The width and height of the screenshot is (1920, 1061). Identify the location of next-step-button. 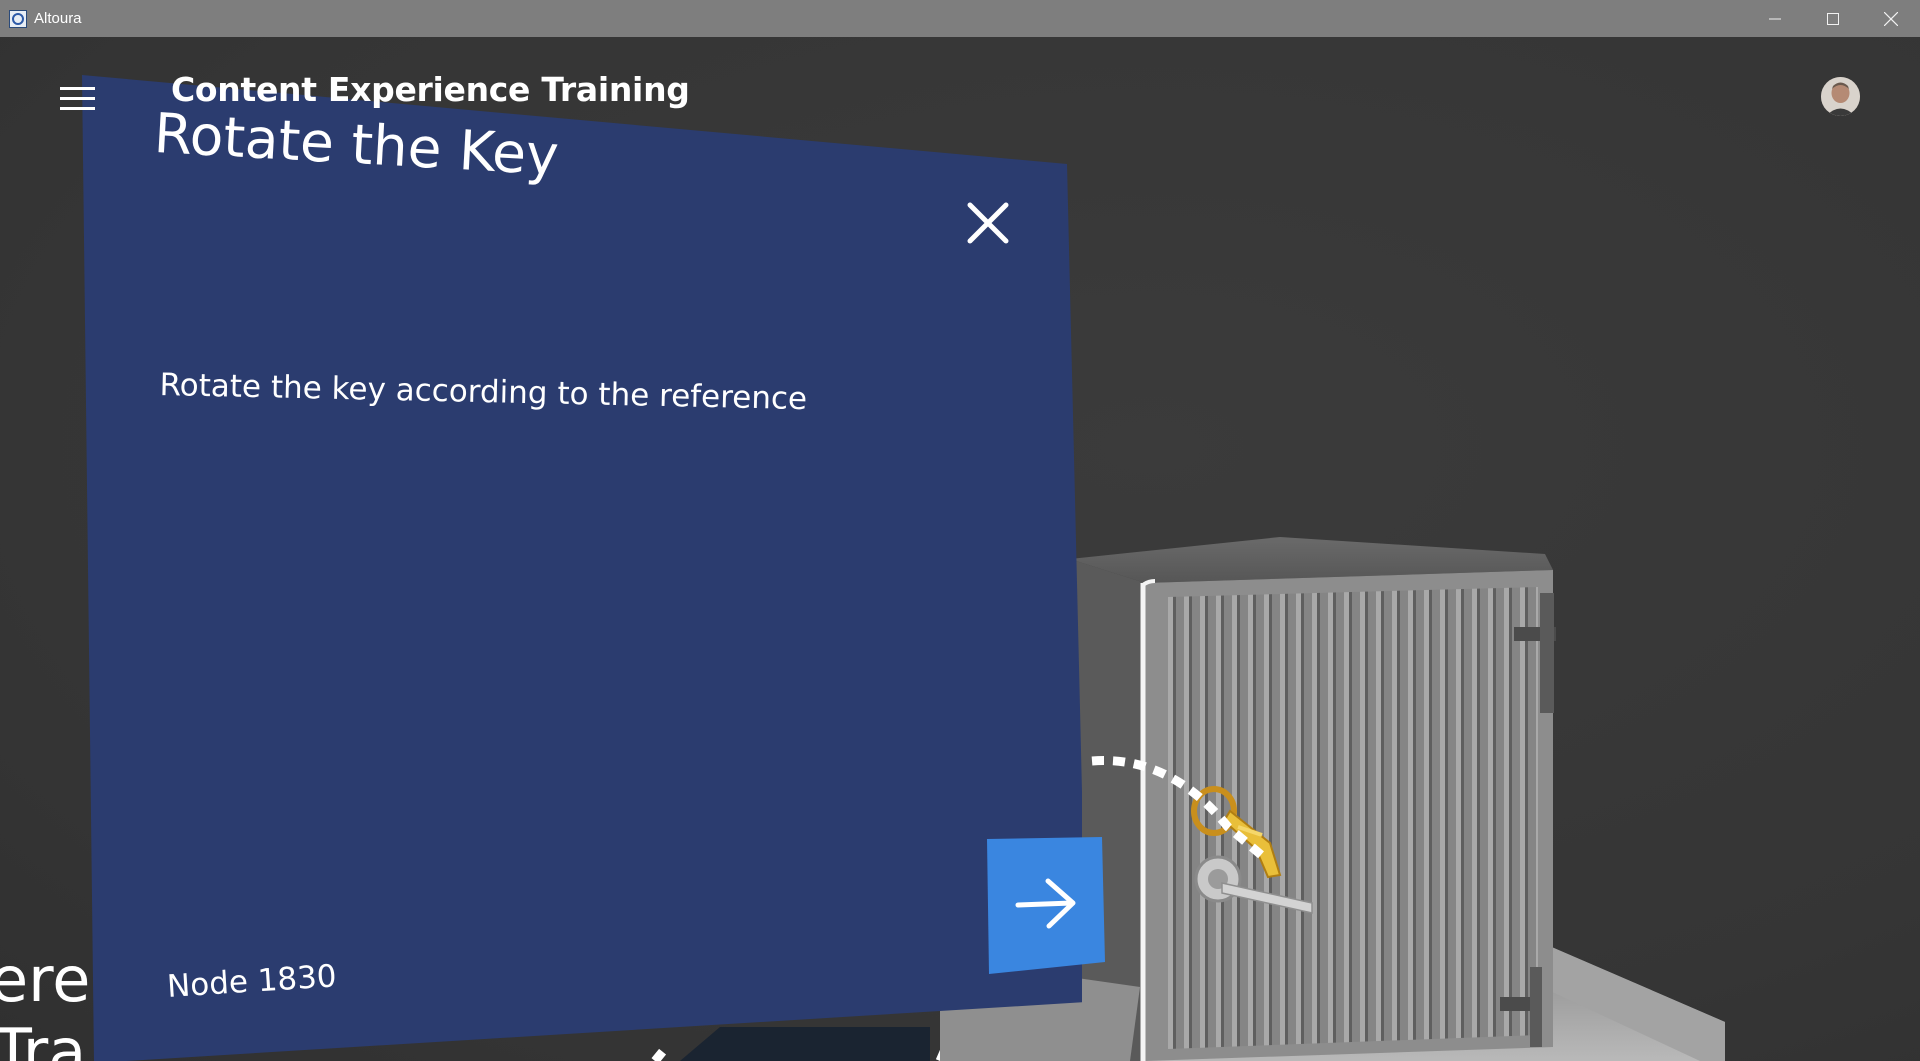
(1044, 906).